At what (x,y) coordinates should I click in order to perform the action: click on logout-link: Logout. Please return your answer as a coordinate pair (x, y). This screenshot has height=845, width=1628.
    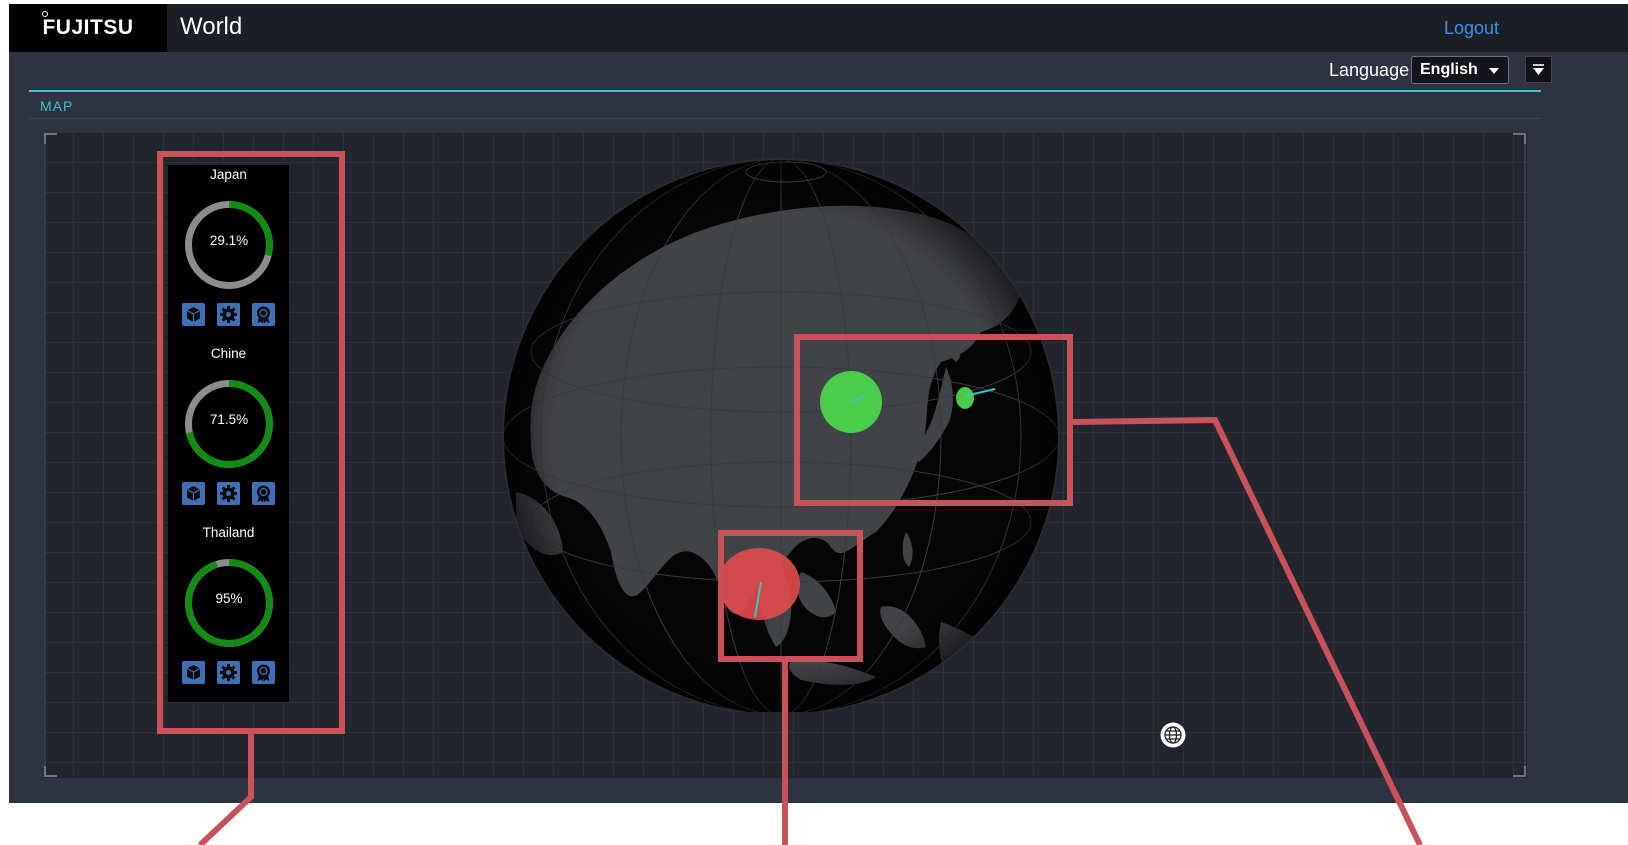
    Looking at the image, I should click on (1471, 28).